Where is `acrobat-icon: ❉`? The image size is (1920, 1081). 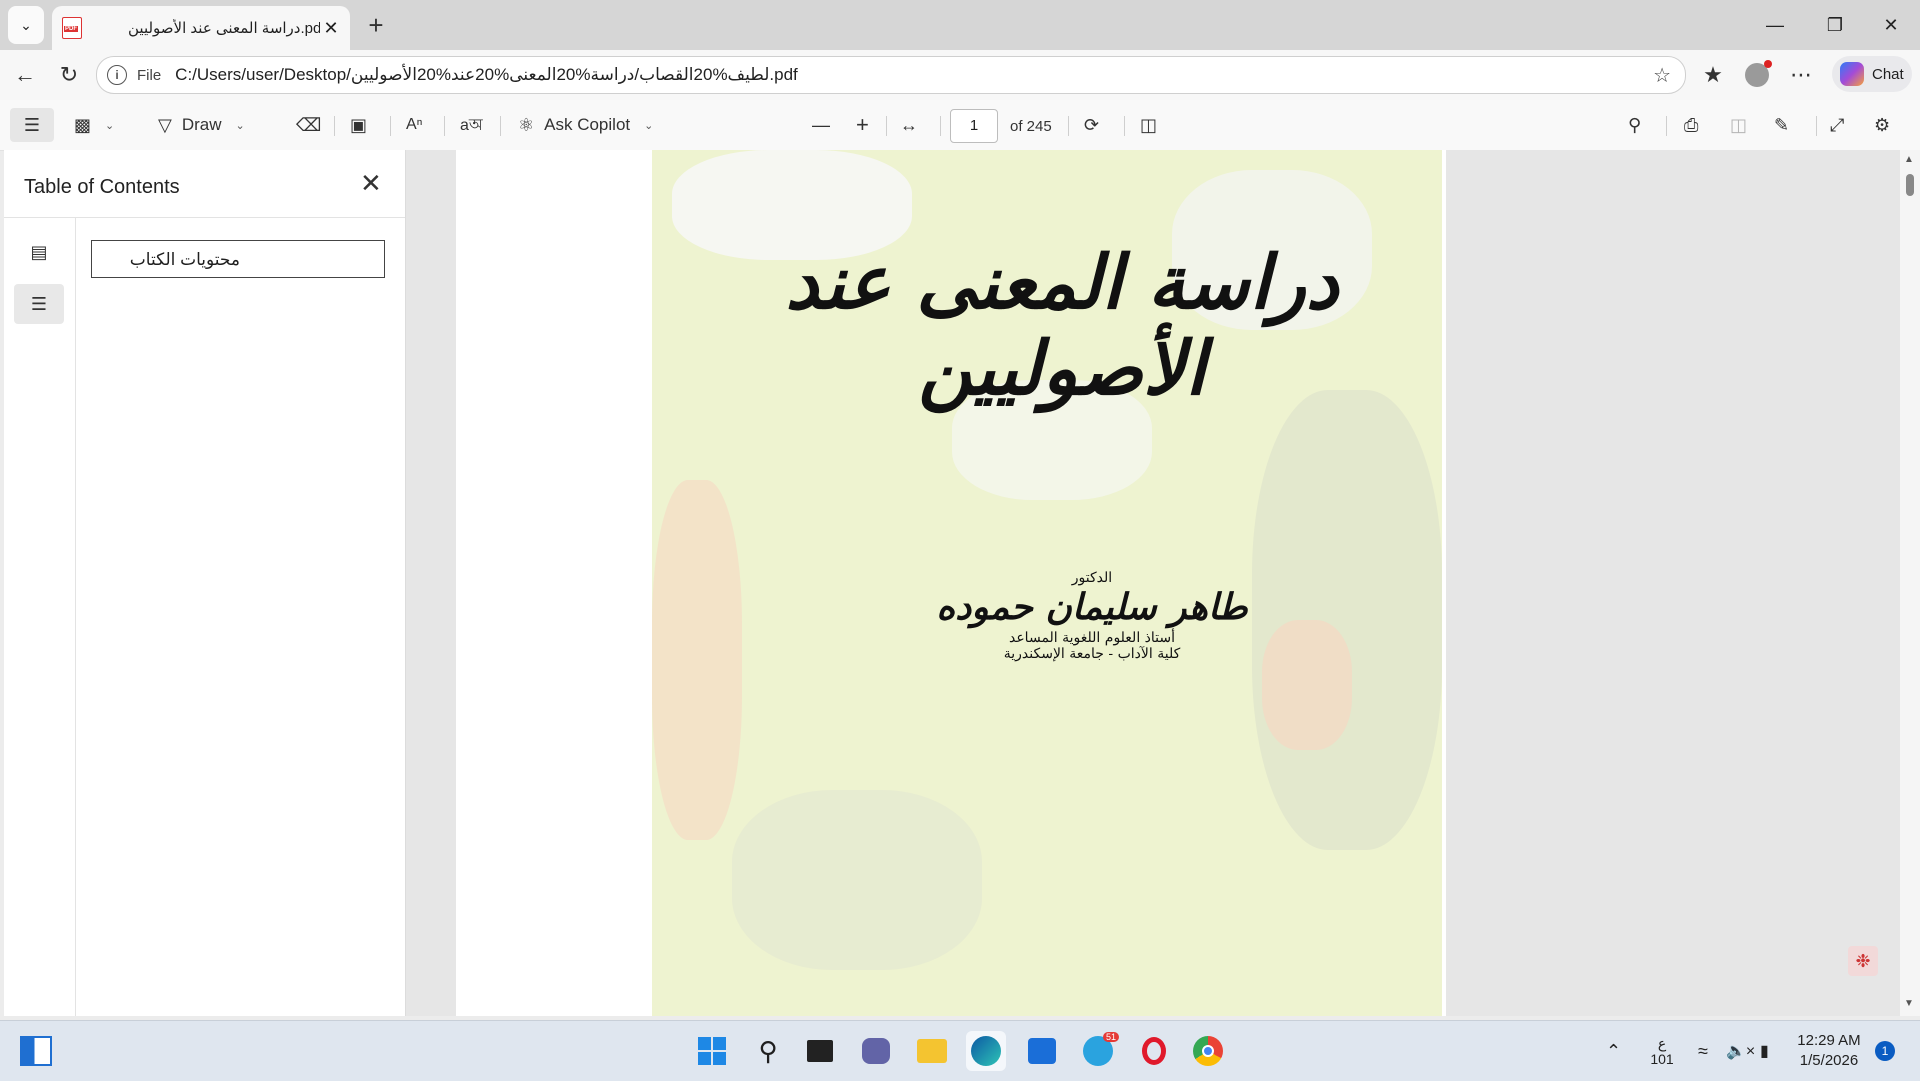
acrobat-icon: ❉ is located at coordinates (1863, 961).